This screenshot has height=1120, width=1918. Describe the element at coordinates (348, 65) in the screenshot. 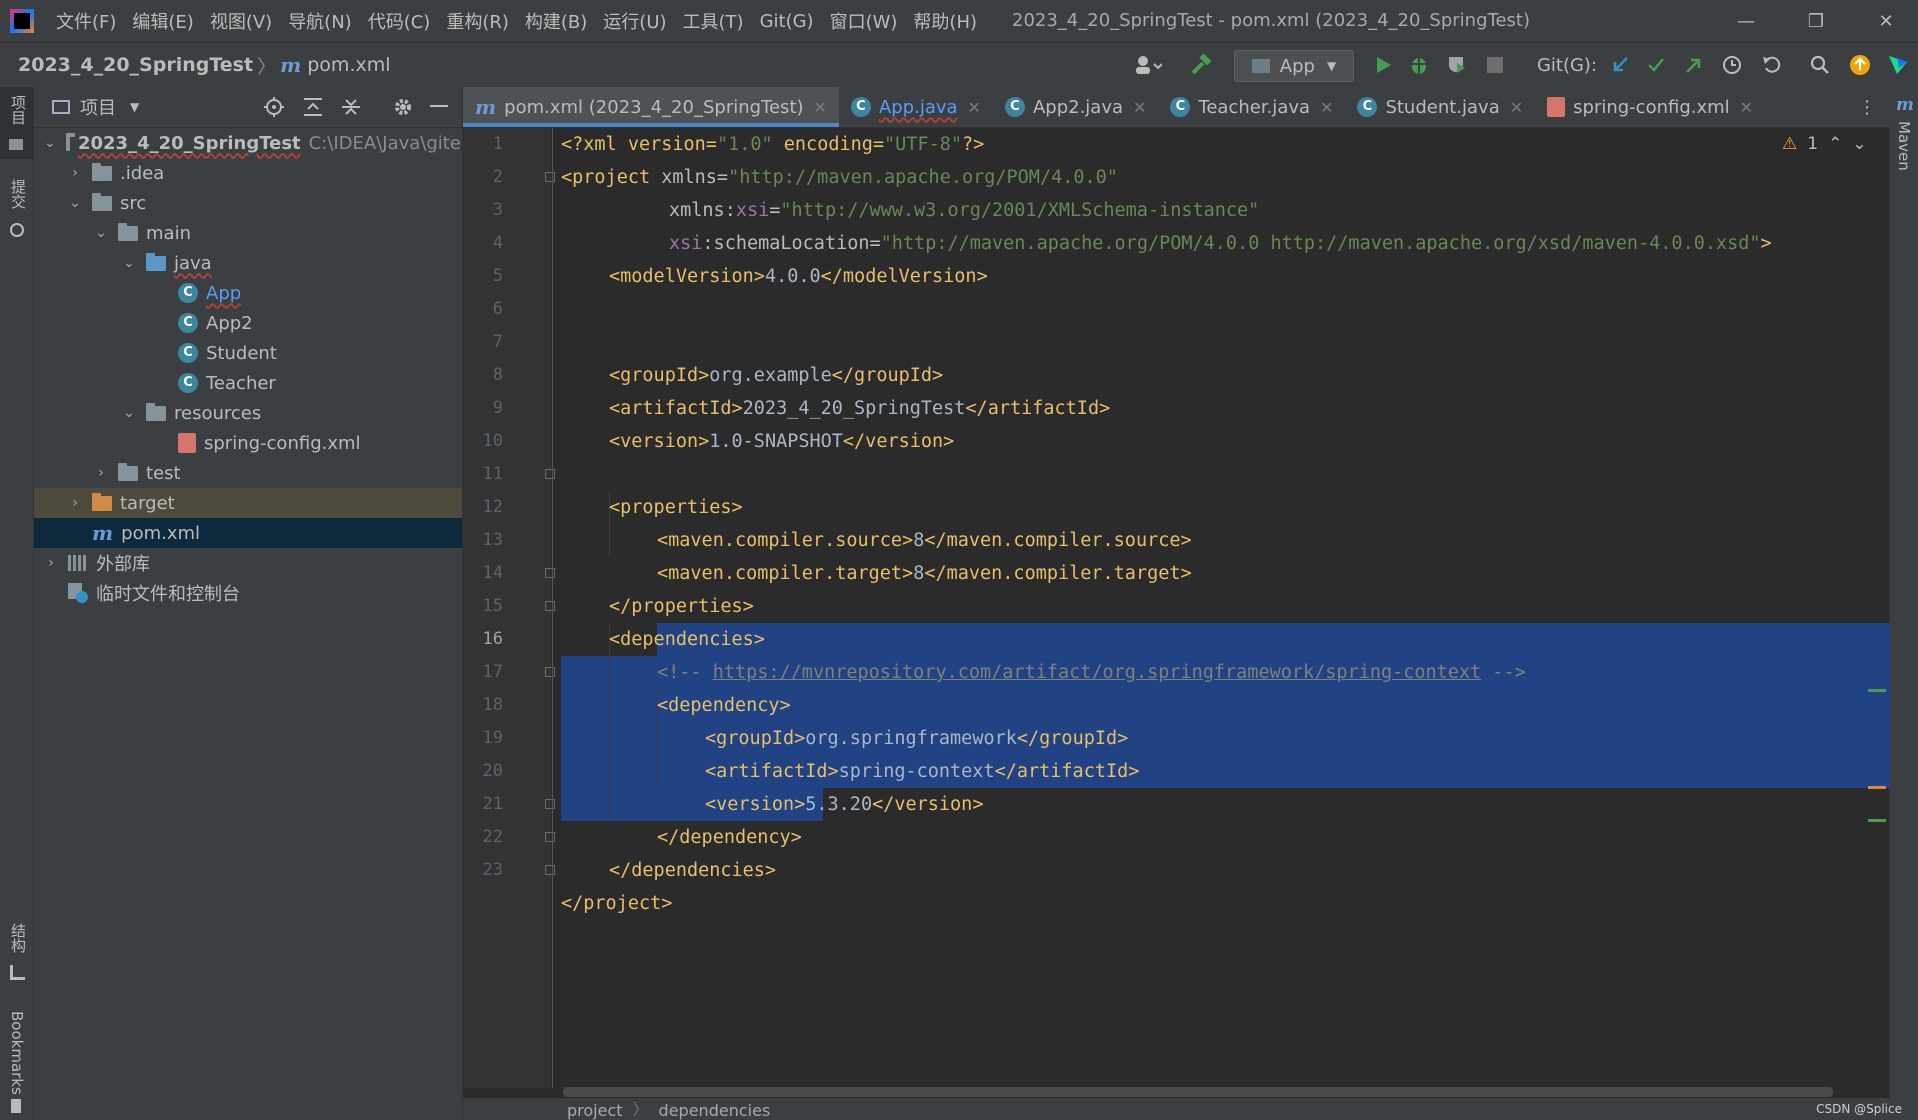

I see `nav-file: pom.xml` at that location.